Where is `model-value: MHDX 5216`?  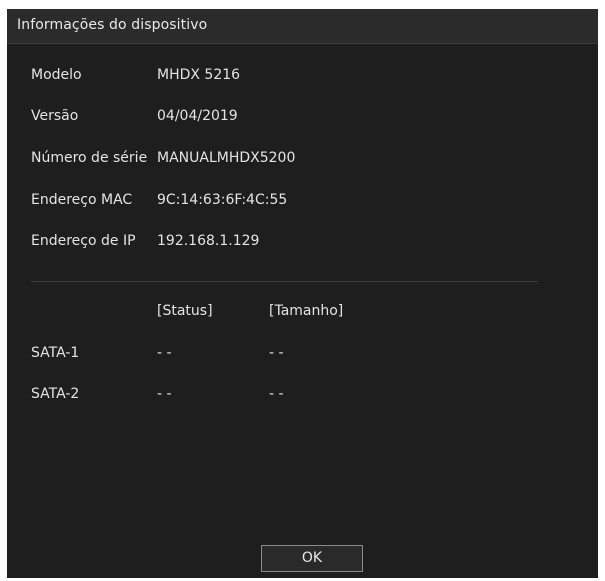
model-value: MHDX 5216 is located at coordinates (199, 75).